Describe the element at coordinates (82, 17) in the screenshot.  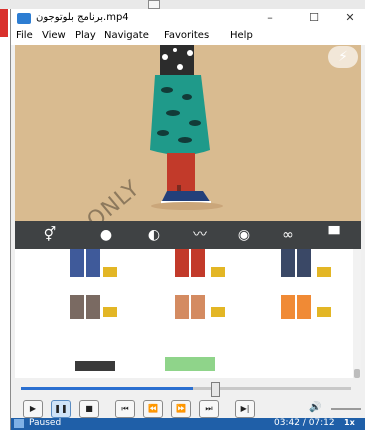
I see `window-title: برنامج بلوتوجون.mp4` at that location.